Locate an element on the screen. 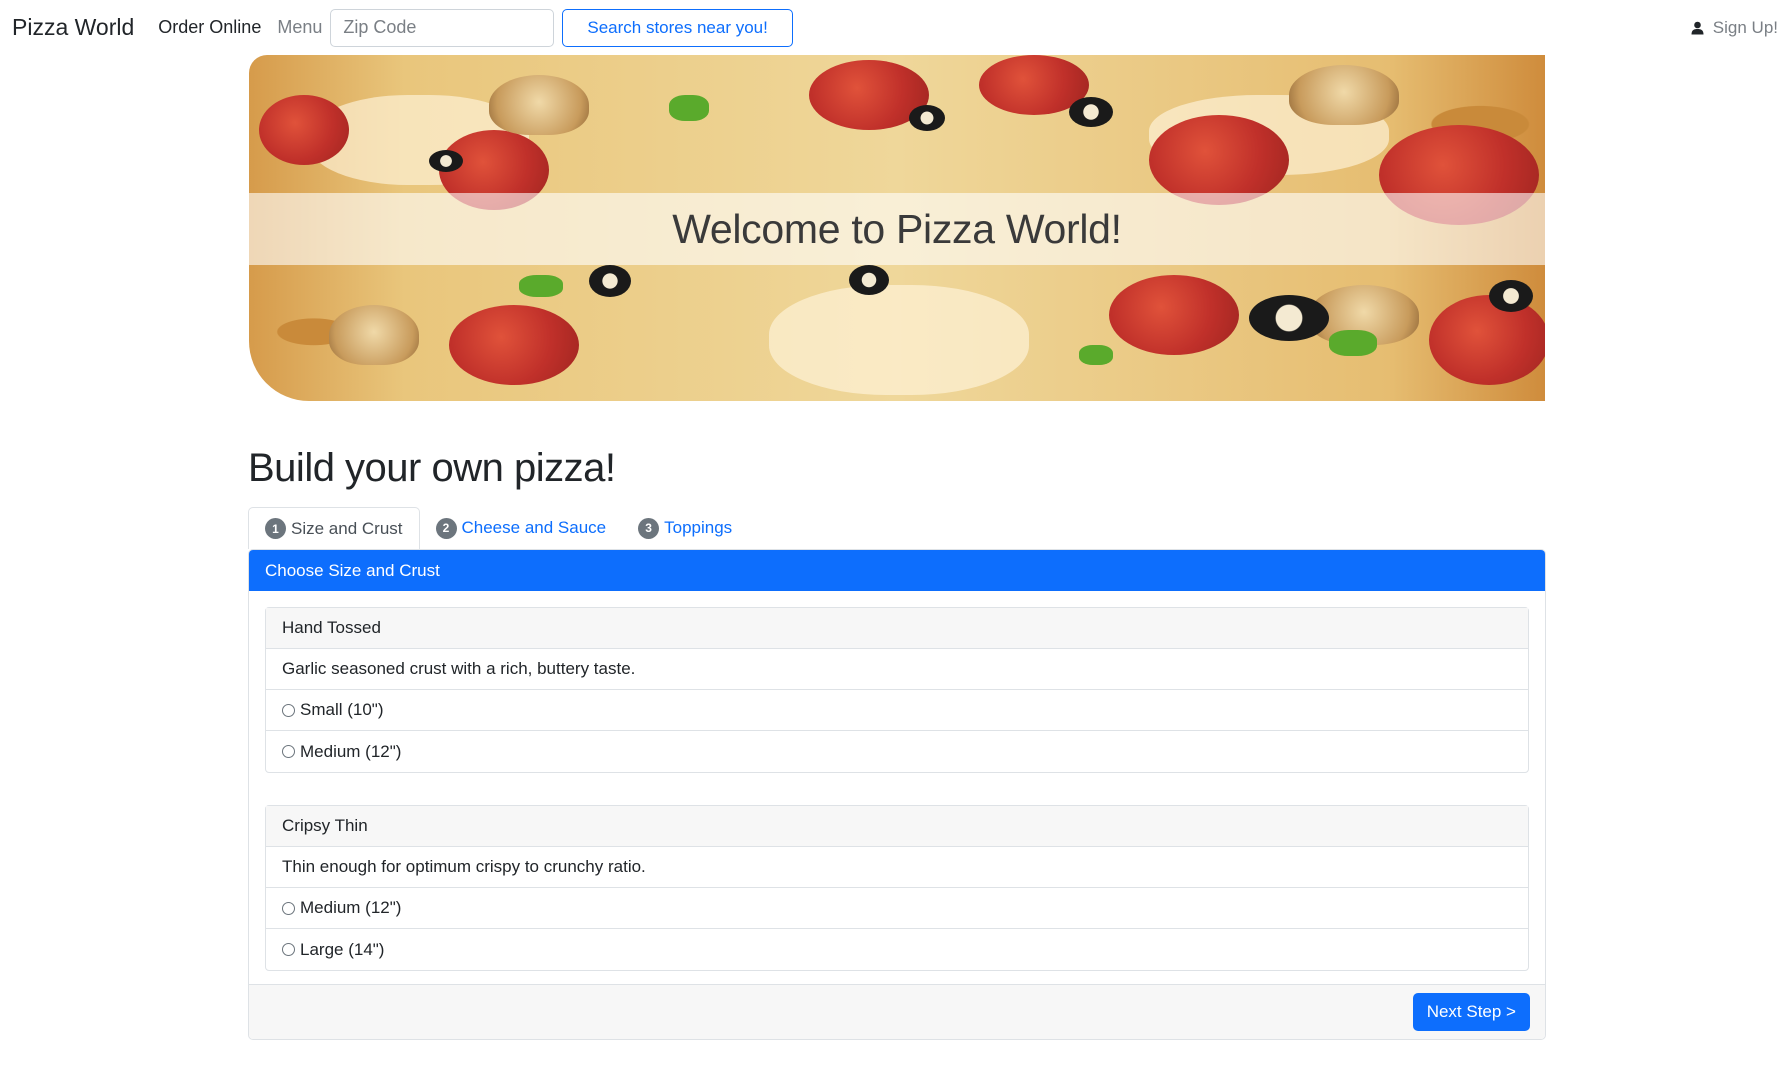 The height and width of the screenshot is (1088, 1792). search-stores-button: Search stores near you! is located at coordinates (677, 27).